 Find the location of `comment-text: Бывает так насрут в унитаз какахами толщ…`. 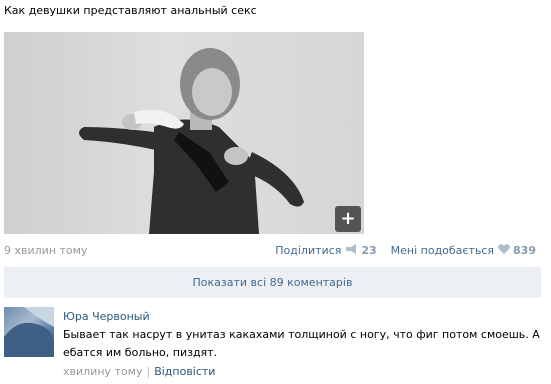

comment-text: Бывает так насрут в унитаз какахами толщ… is located at coordinates (301, 343).